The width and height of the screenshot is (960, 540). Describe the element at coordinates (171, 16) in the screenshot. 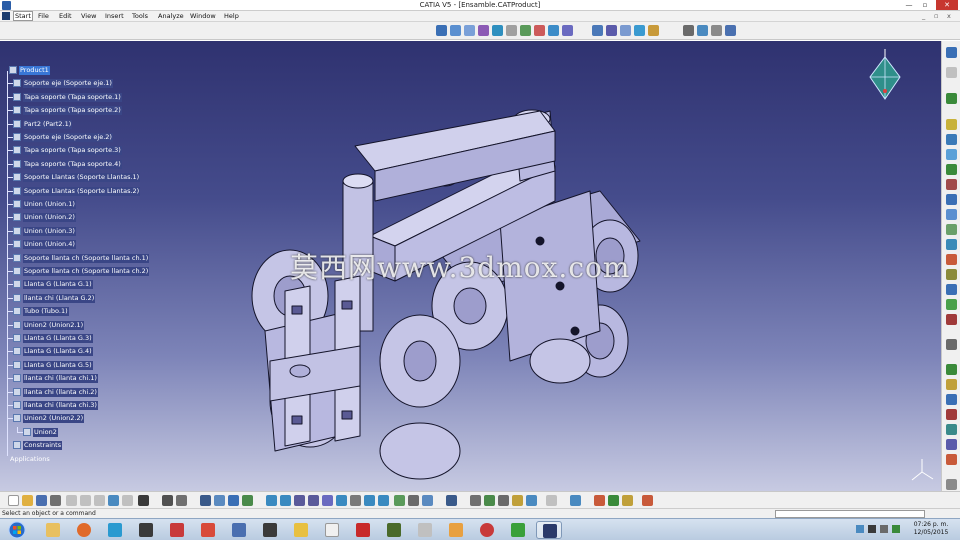

I see `menu-analyze: Analyze` at that location.